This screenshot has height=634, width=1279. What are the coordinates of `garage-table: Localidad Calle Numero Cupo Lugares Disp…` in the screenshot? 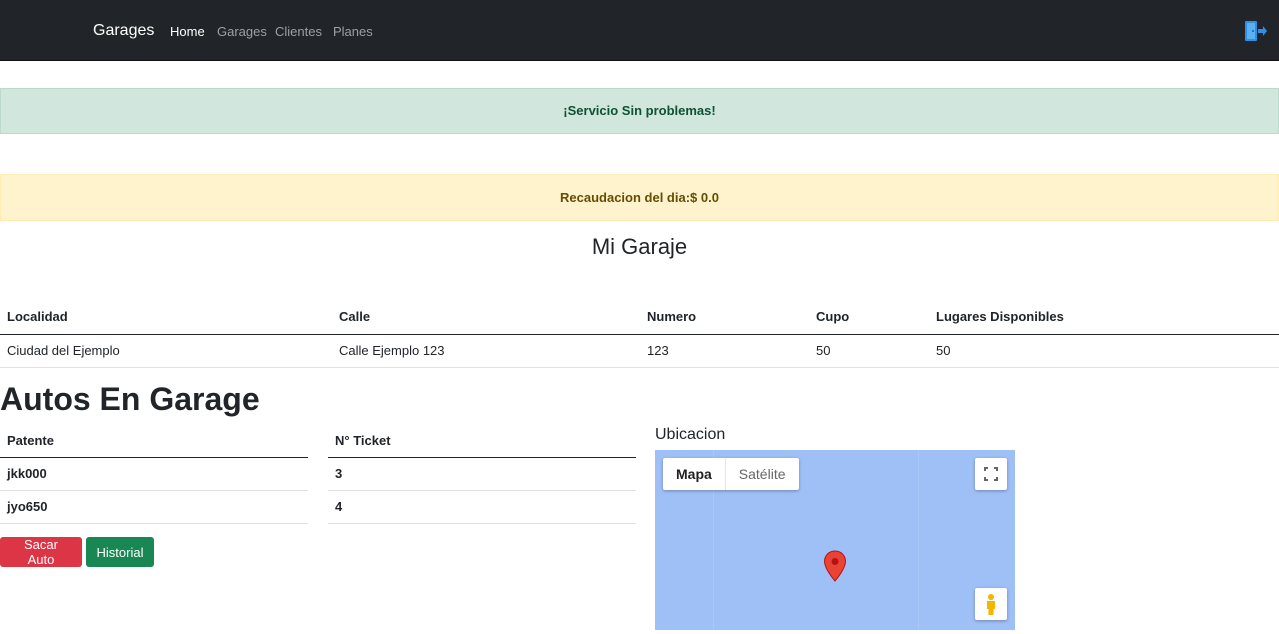 It's located at (639, 334).